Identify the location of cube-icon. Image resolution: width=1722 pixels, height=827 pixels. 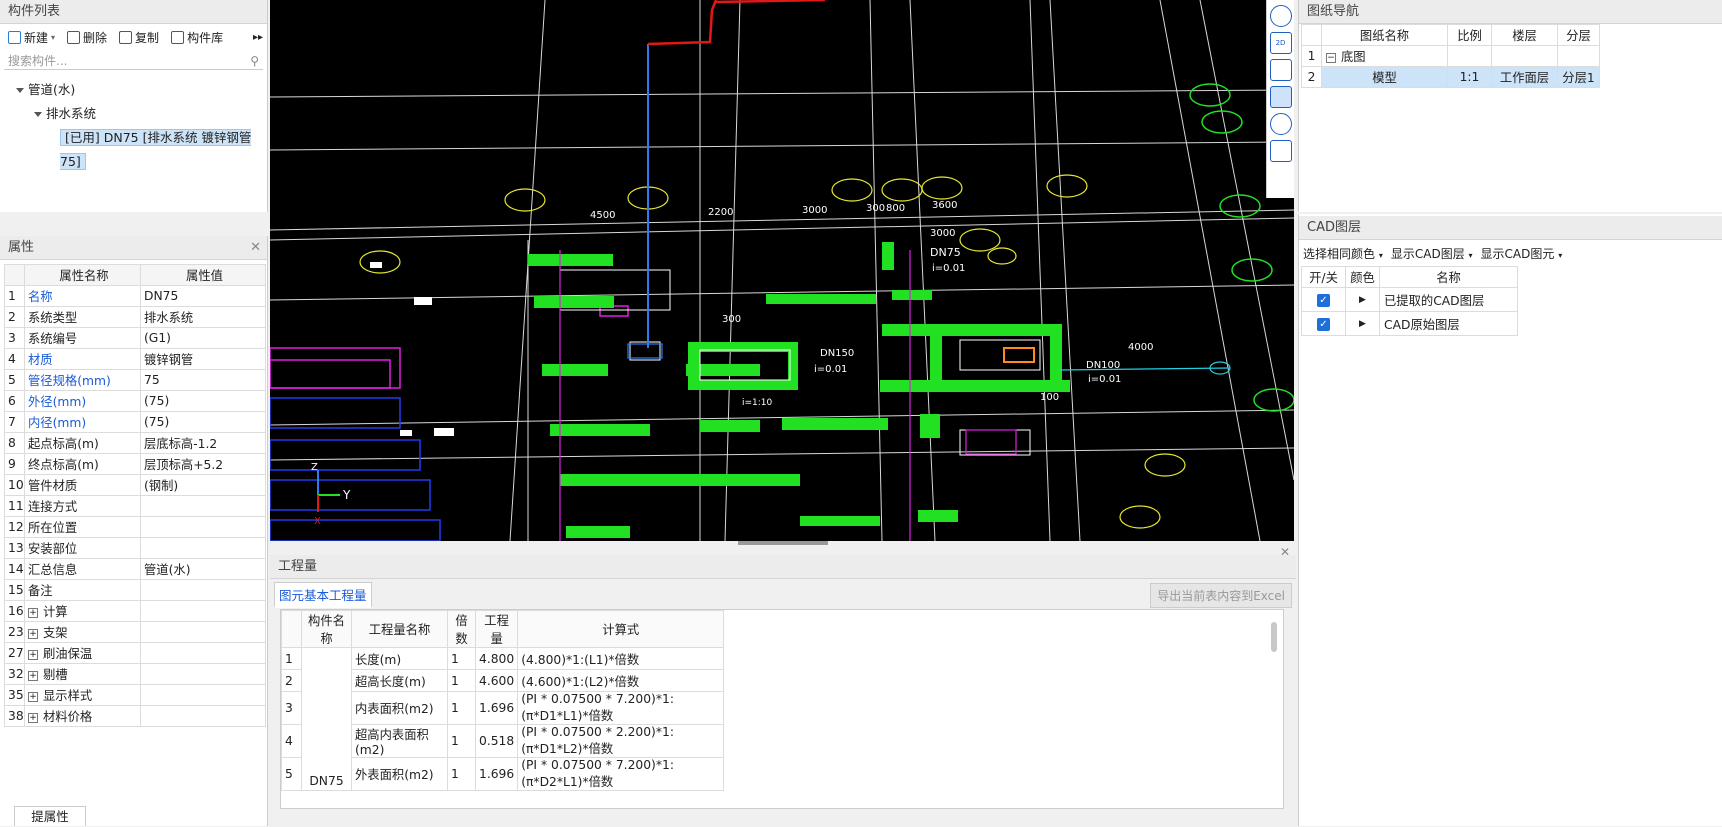
(1280, 97).